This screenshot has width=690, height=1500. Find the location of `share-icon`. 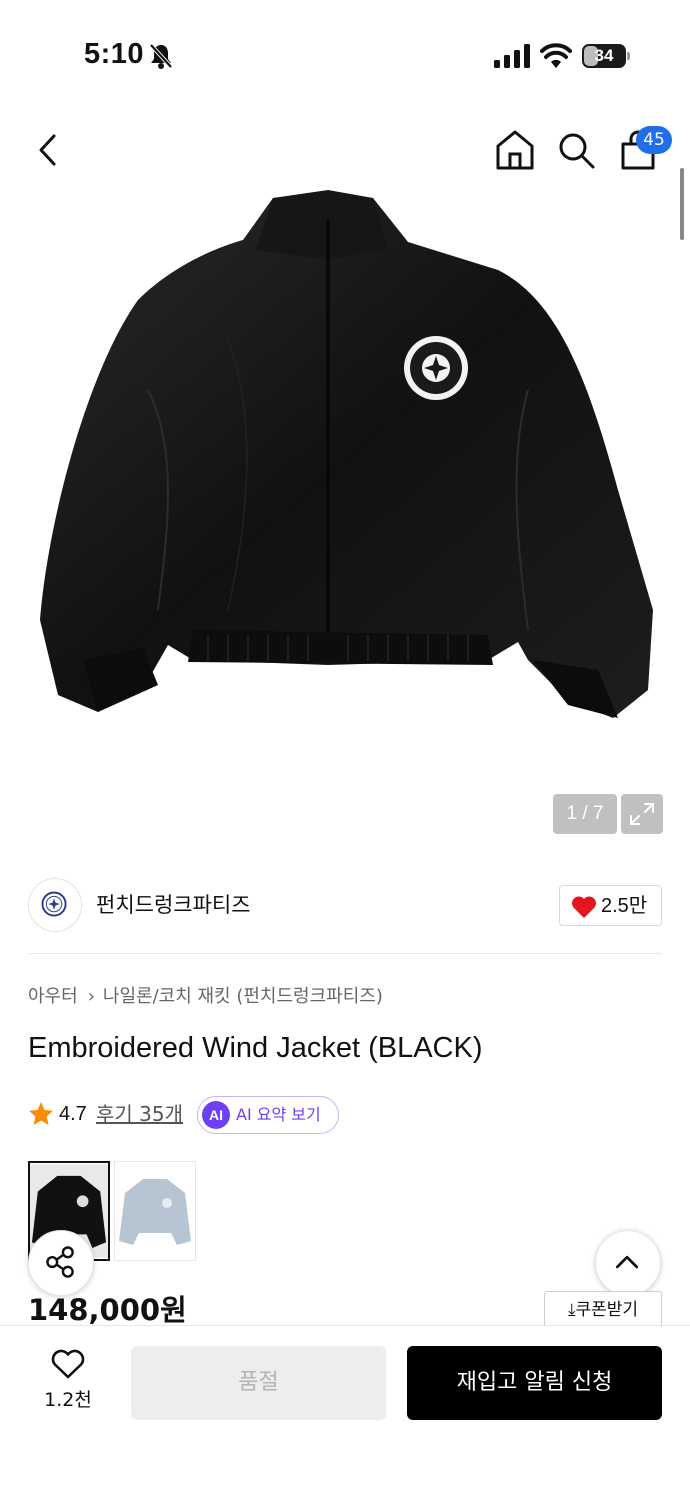

share-icon is located at coordinates (60, 1262).